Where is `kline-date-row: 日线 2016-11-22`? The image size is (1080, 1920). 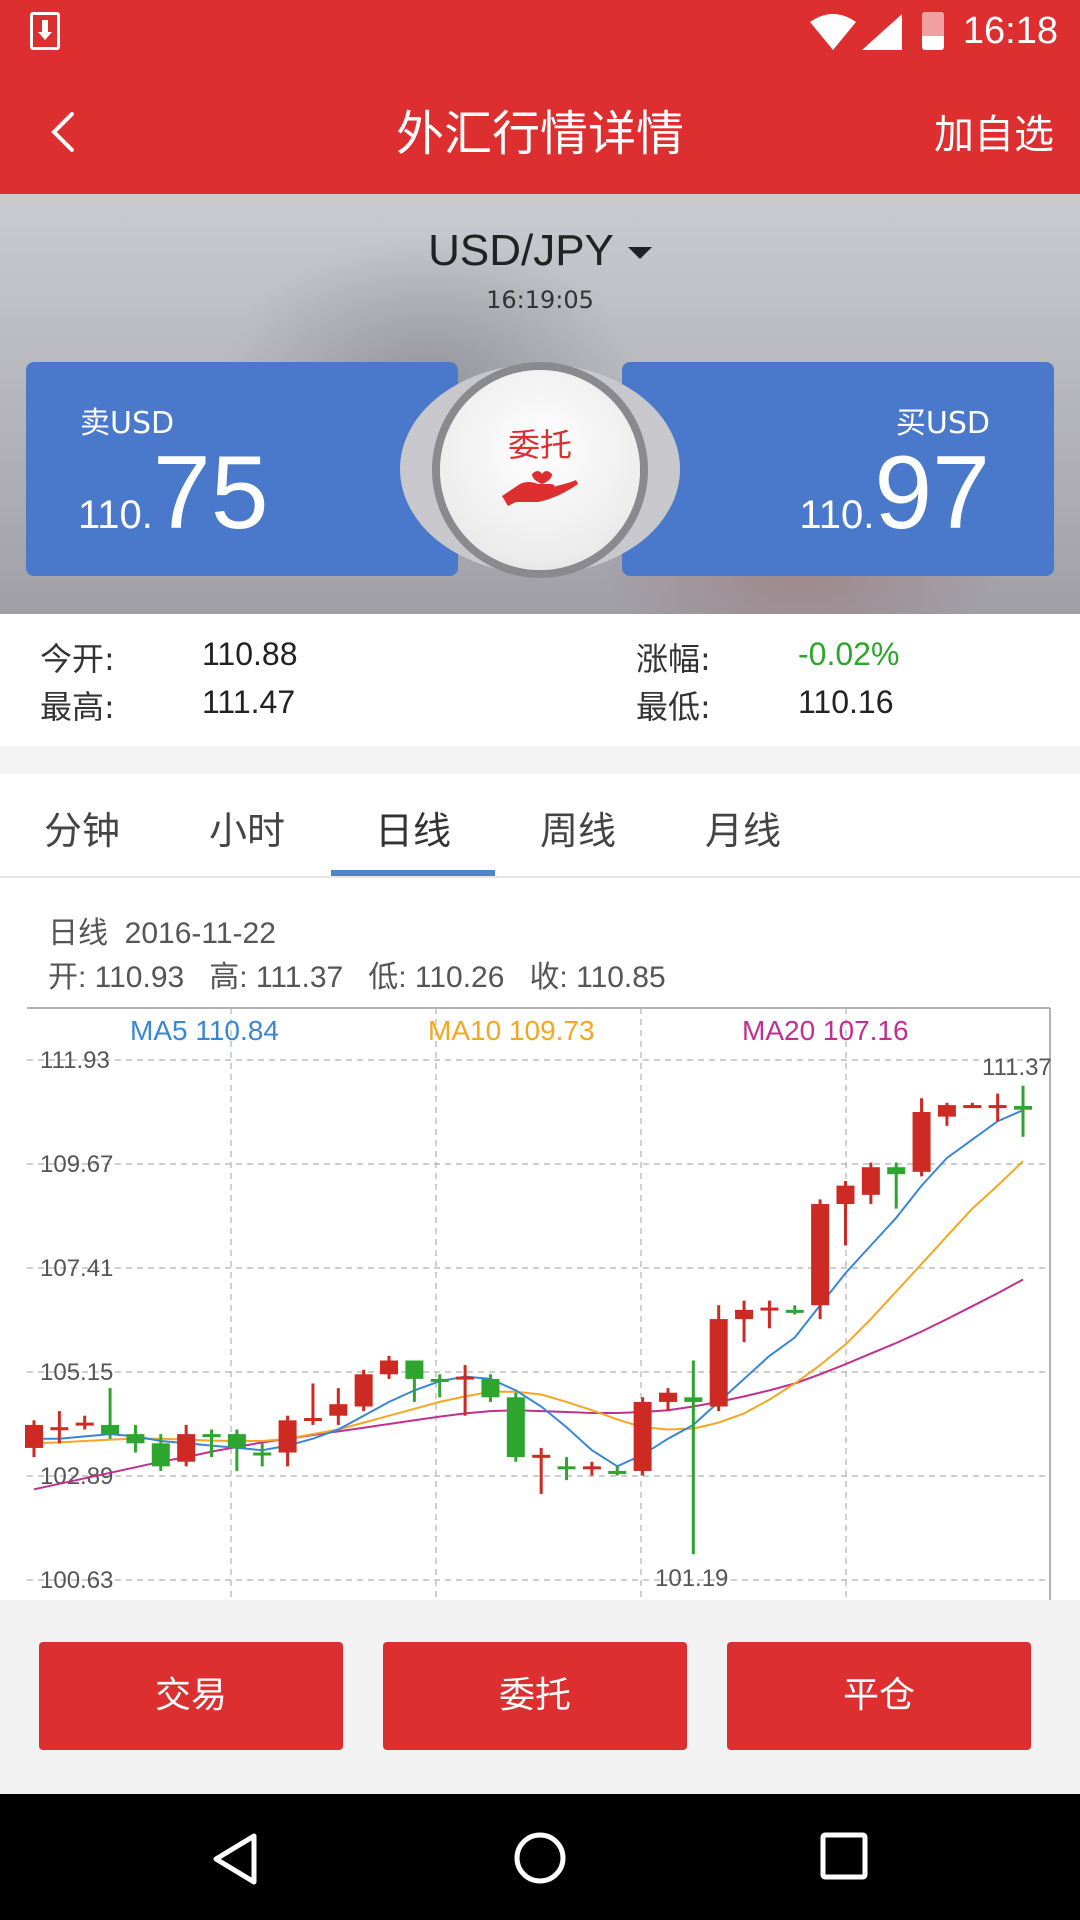 kline-date-row: 日线 2016-11-22 is located at coordinates (162, 930).